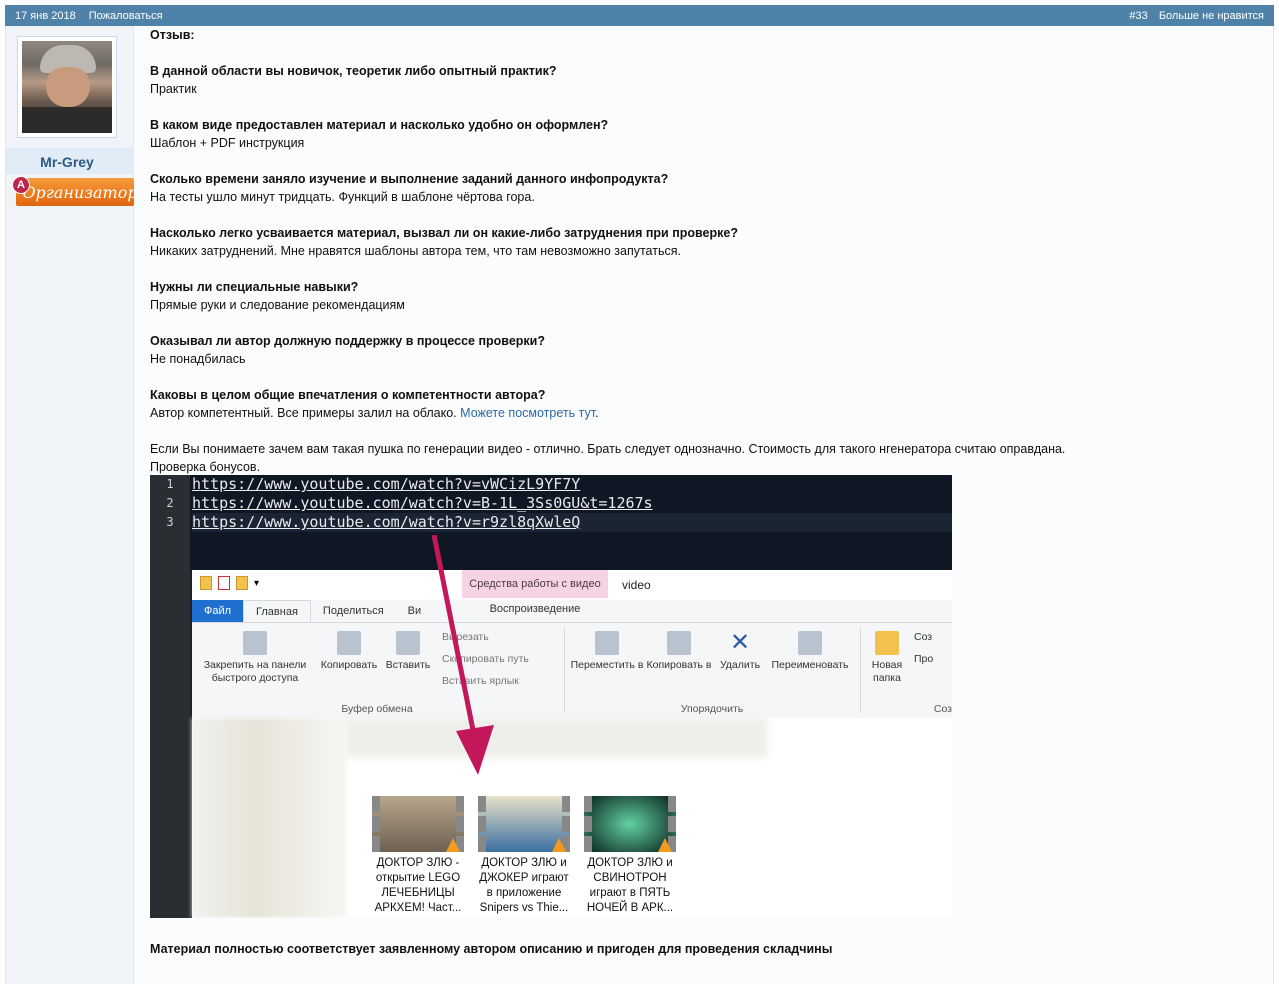  I want to click on create-group-label: Соз, so click(942, 709).